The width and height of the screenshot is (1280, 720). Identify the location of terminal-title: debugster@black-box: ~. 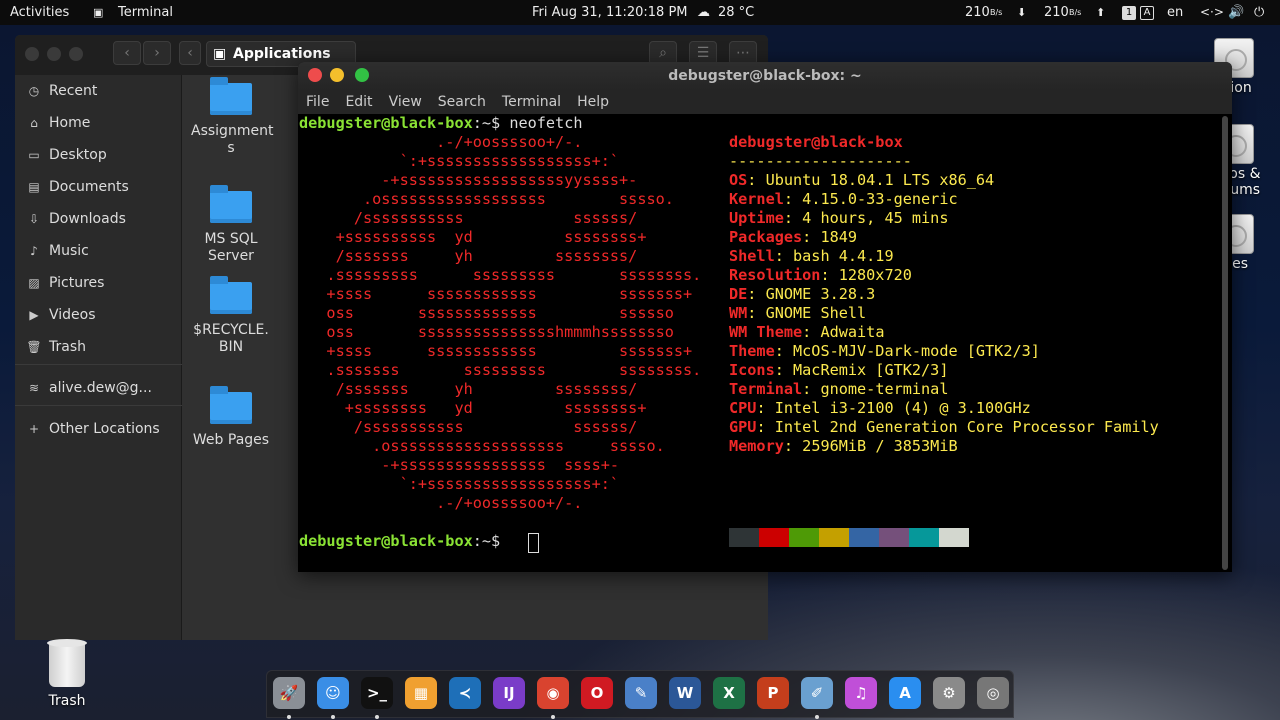
(765, 76).